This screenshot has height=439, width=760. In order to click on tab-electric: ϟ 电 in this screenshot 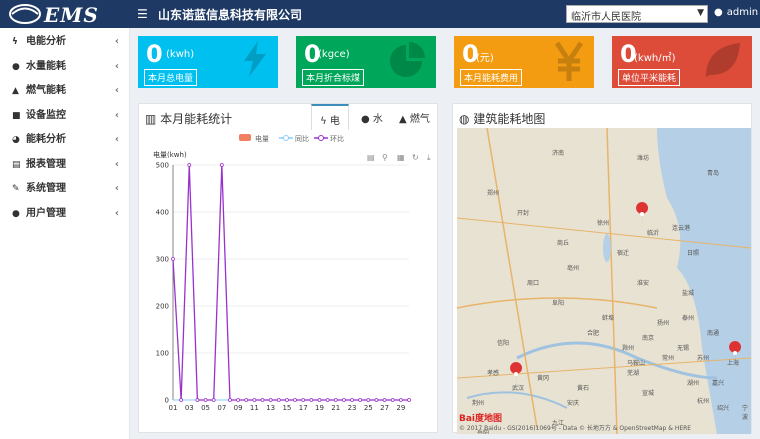, I will do `click(330, 117)`.